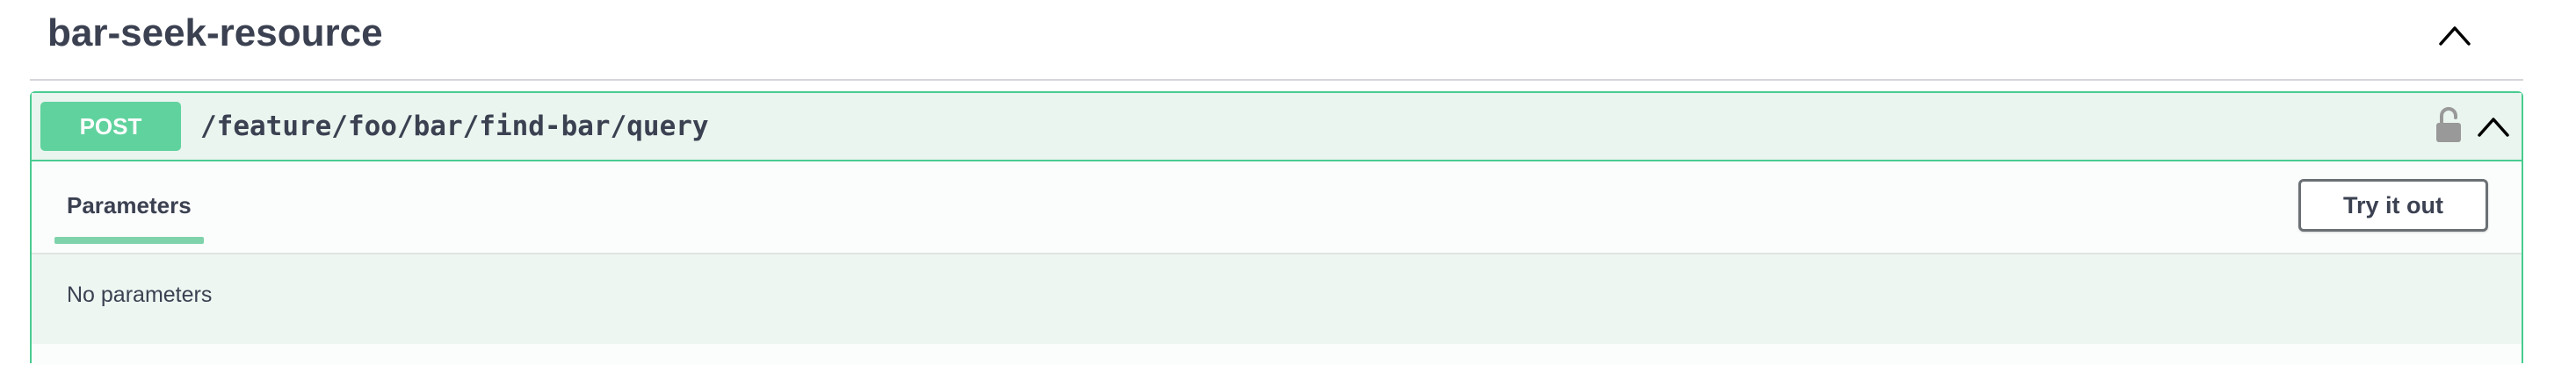 This screenshot has height=365, width=2576. I want to click on tag-title: bar-seek-resource, so click(215, 32).